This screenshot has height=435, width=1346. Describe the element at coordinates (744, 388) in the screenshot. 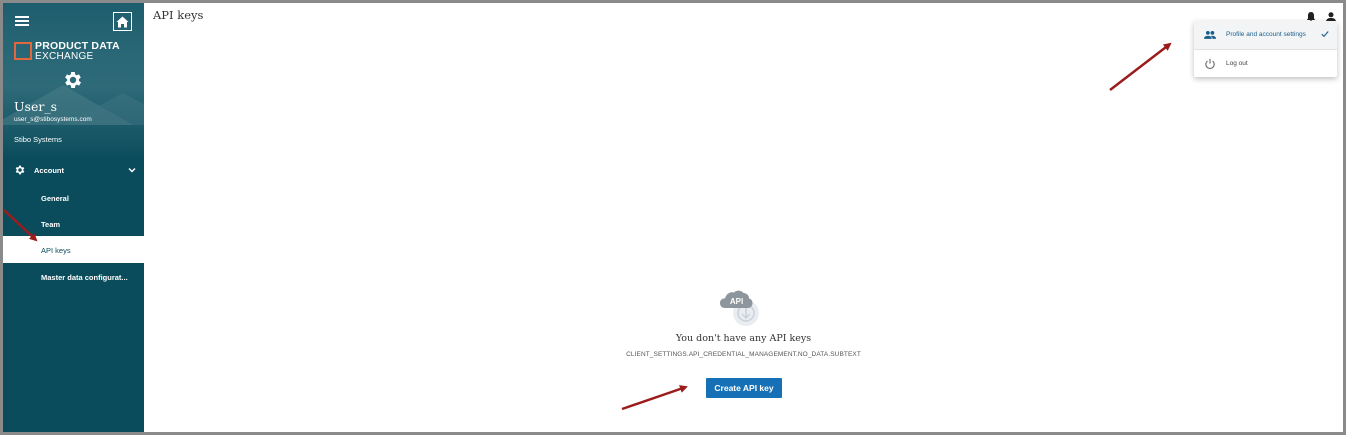

I see `create-api-key-button: Create API key` at that location.